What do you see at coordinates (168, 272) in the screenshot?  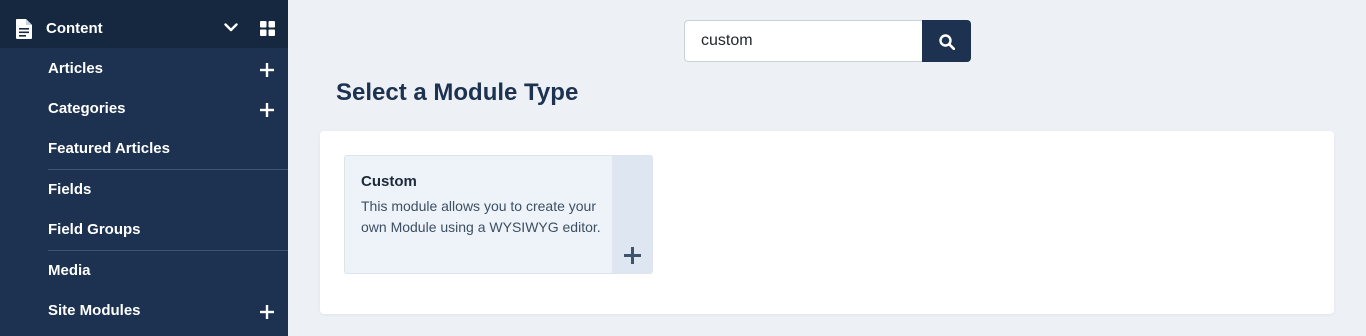 I see `sidebar-item-media: Media` at bounding box center [168, 272].